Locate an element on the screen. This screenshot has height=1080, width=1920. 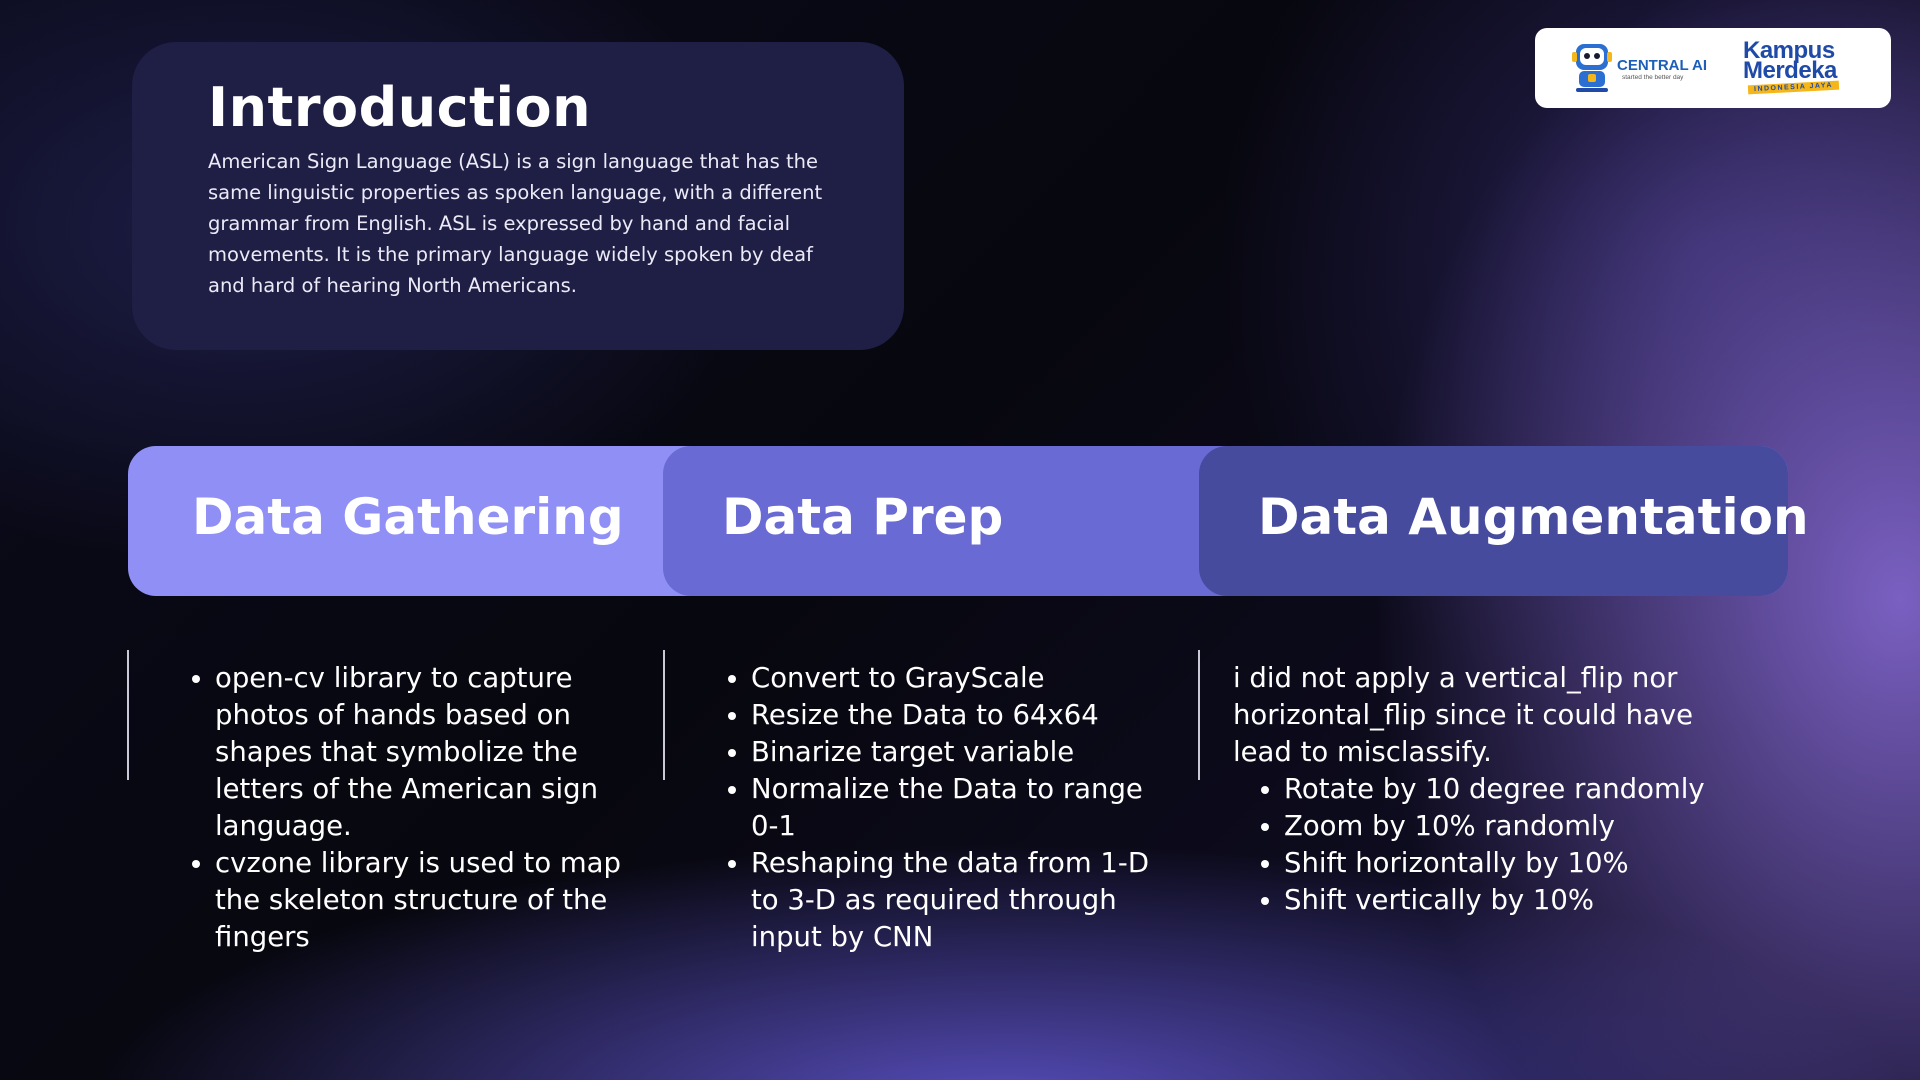
section-title-data-gathering: Data Gathering is located at coordinates (408, 517).